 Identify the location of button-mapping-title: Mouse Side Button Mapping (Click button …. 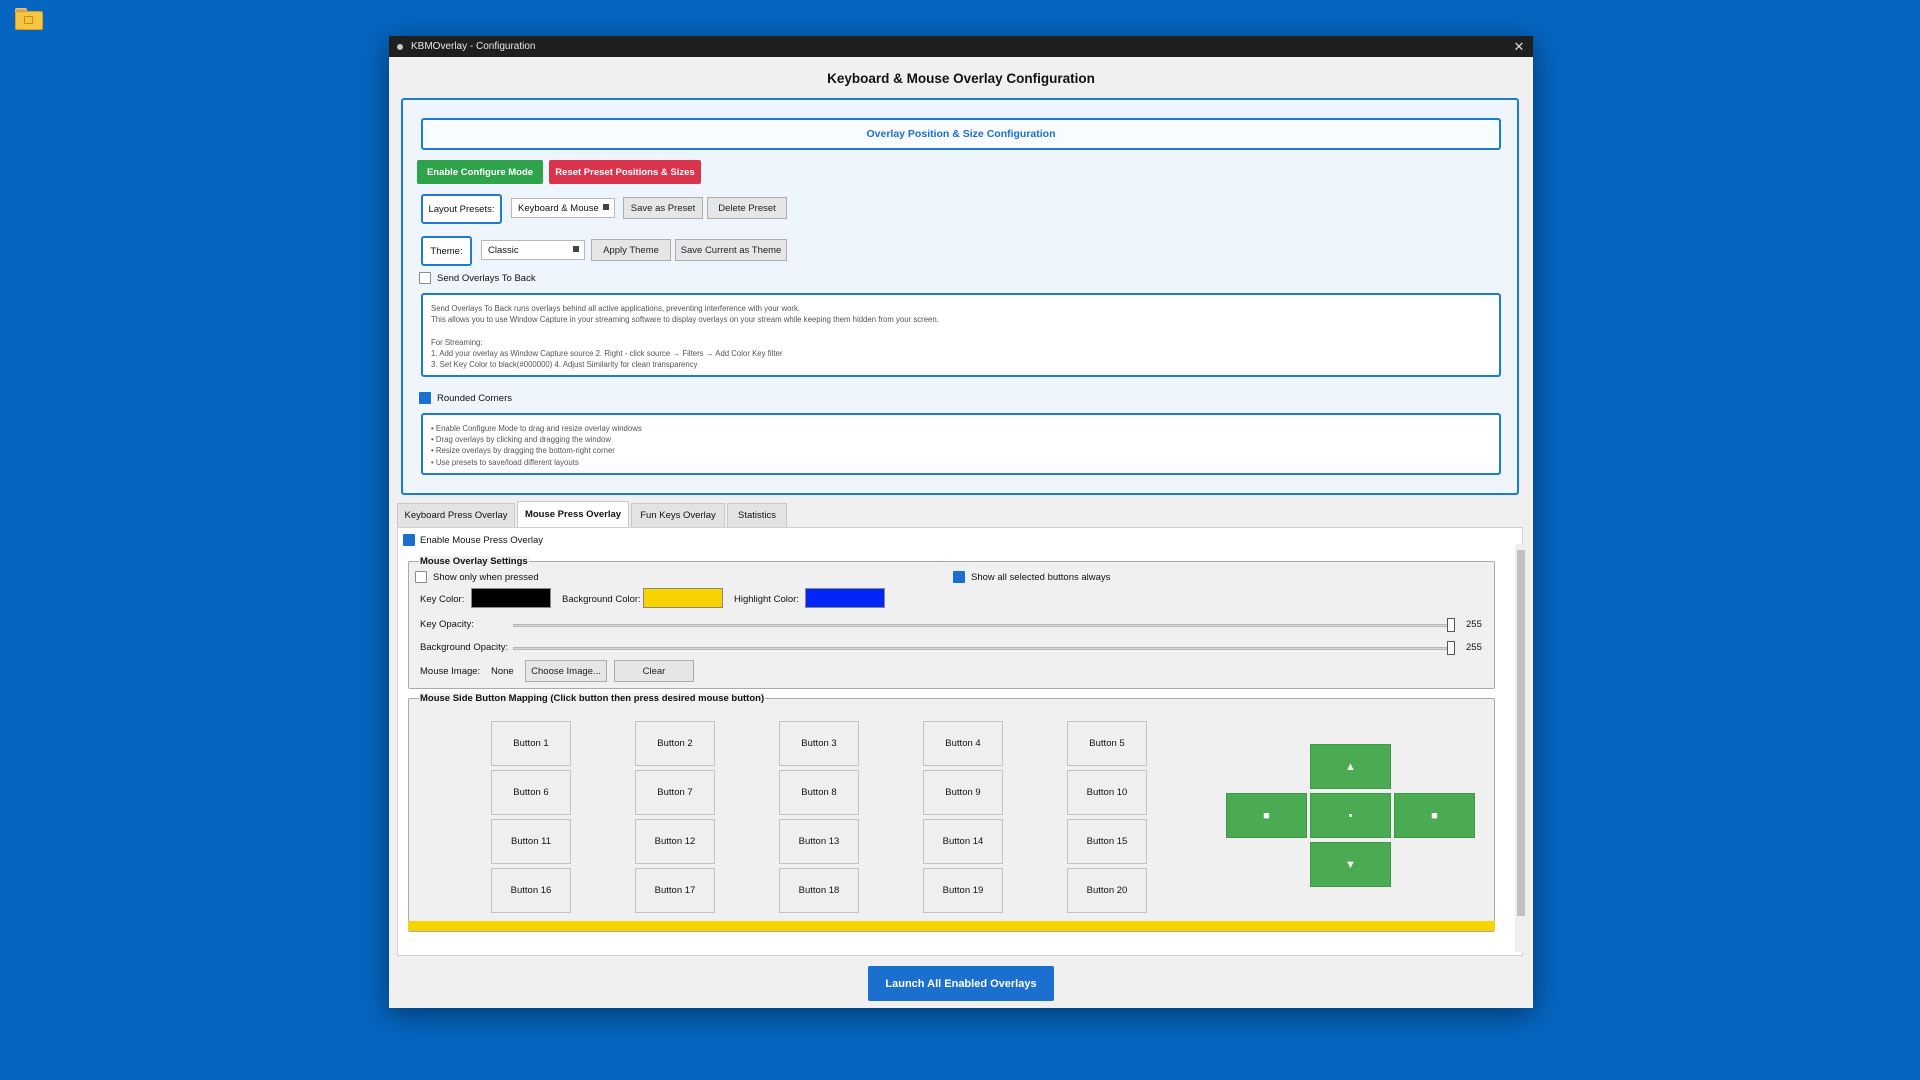
(592, 698).